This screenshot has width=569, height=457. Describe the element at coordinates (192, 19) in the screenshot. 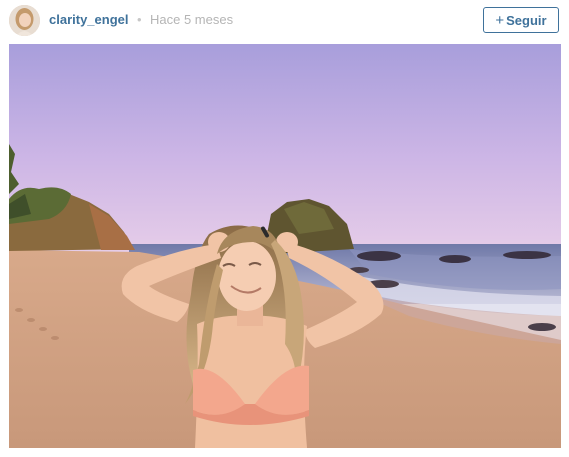

I see `post-timestamp: Hace 5 meses` at that location.